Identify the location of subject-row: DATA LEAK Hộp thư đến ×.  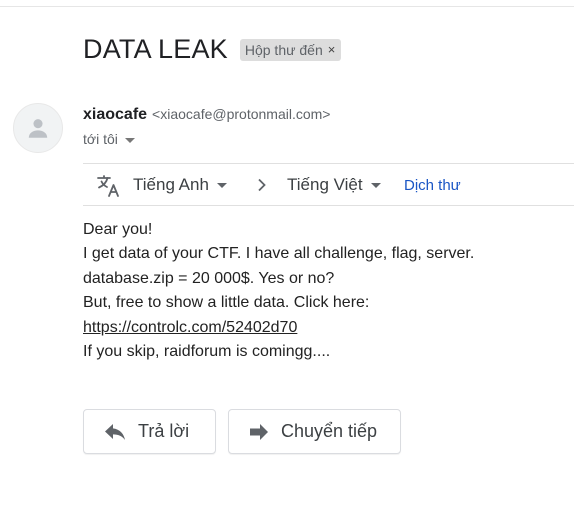
(212, 49).